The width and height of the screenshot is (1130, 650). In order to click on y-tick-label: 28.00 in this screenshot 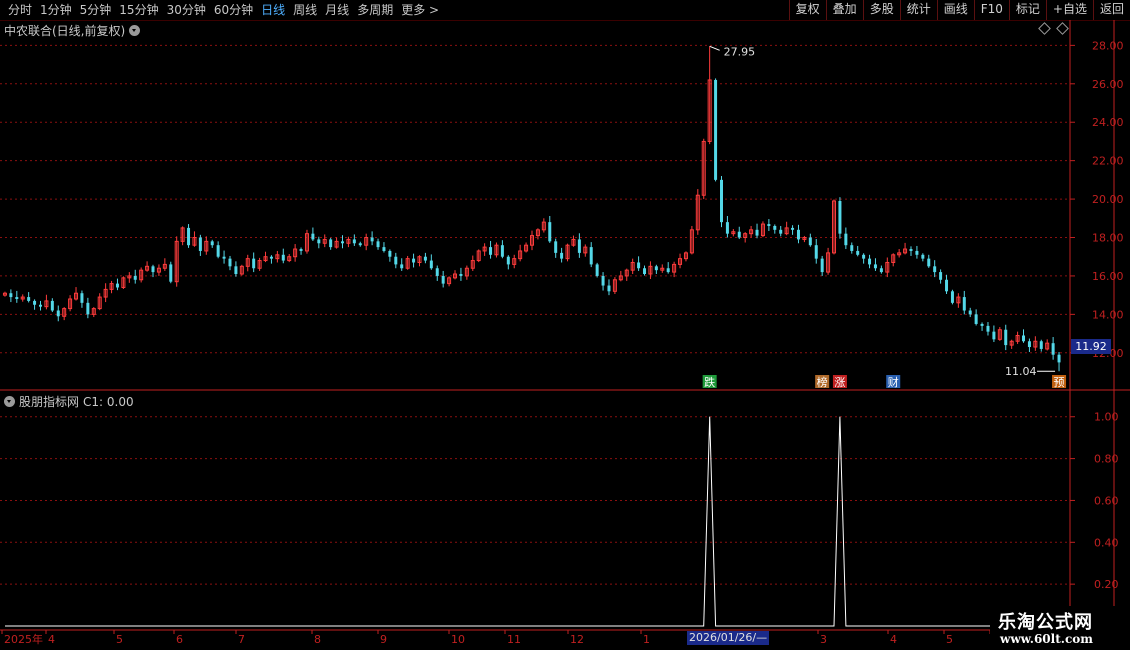, I will do `click(1108, 45)`.